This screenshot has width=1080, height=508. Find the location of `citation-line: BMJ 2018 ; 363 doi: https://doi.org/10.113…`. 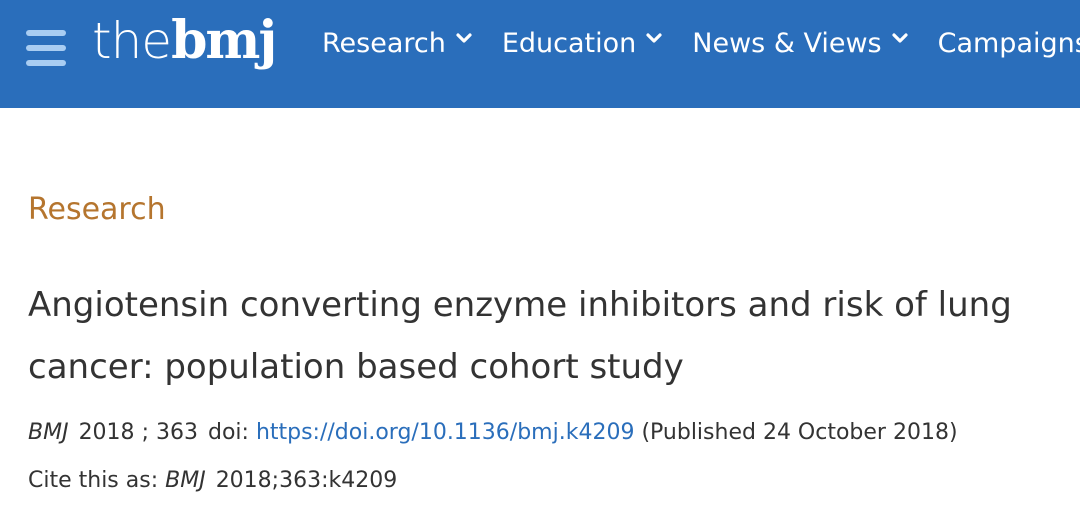

citation-line: BMJ 2018 ; 363 doi: https://doi.org/10.113… is located at coordinates (493, 432).